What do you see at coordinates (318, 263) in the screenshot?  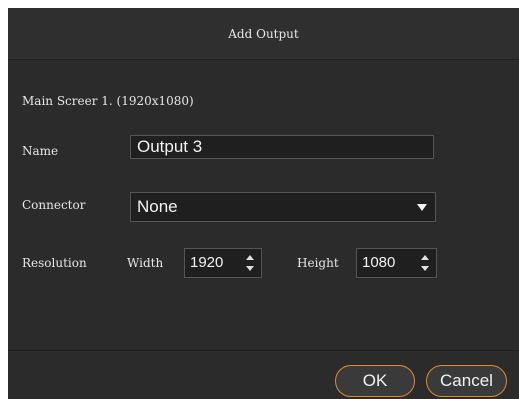 I see `height-label: Height` at bounding box center [318, 263].